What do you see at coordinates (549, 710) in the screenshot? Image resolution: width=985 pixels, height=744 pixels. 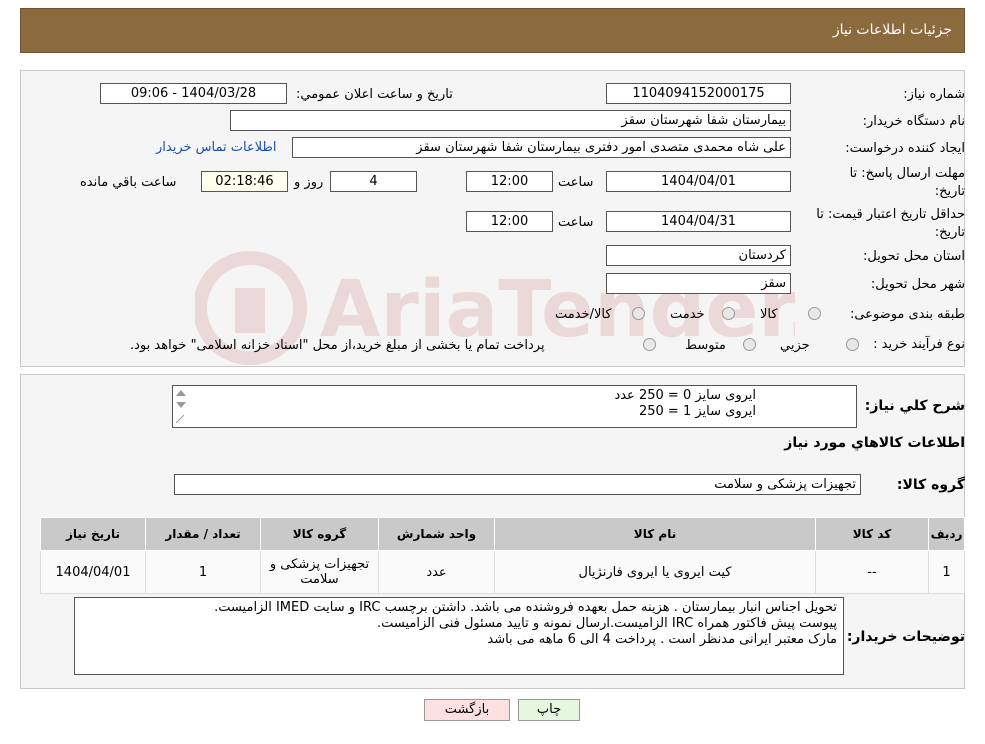 I see `print-button: چاپ` at bounding box center [549, 710].